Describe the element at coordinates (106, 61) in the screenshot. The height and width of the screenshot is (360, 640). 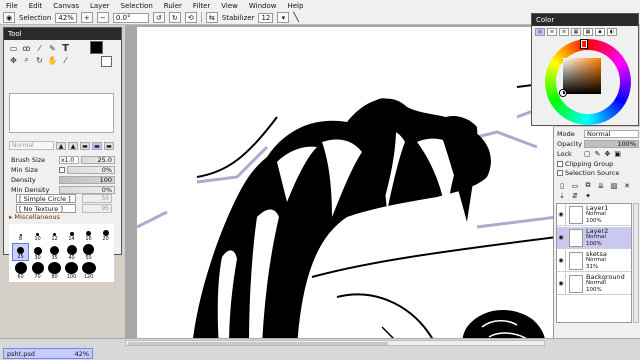
I see `background-color-swatch` at that location.